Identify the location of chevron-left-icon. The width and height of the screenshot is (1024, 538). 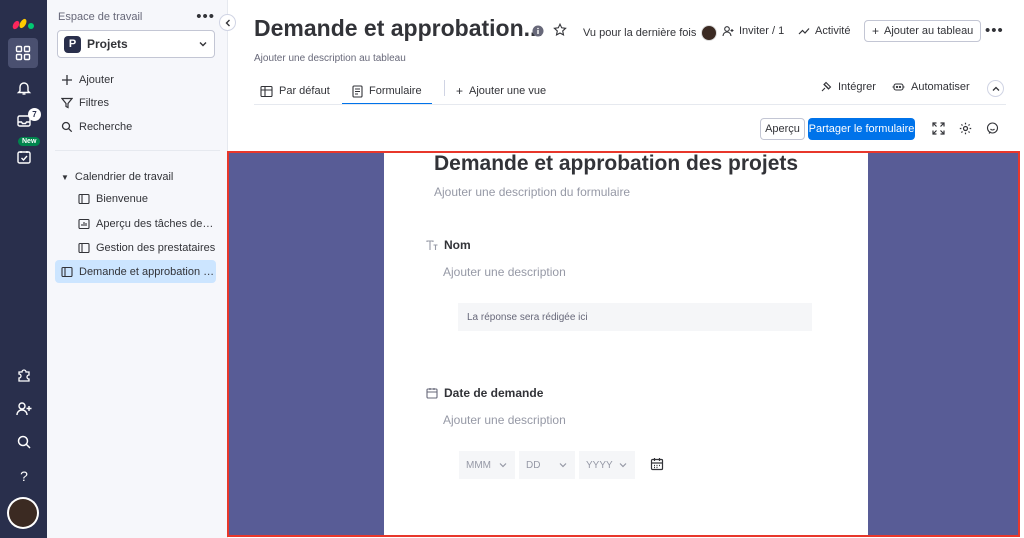
(227, 22).